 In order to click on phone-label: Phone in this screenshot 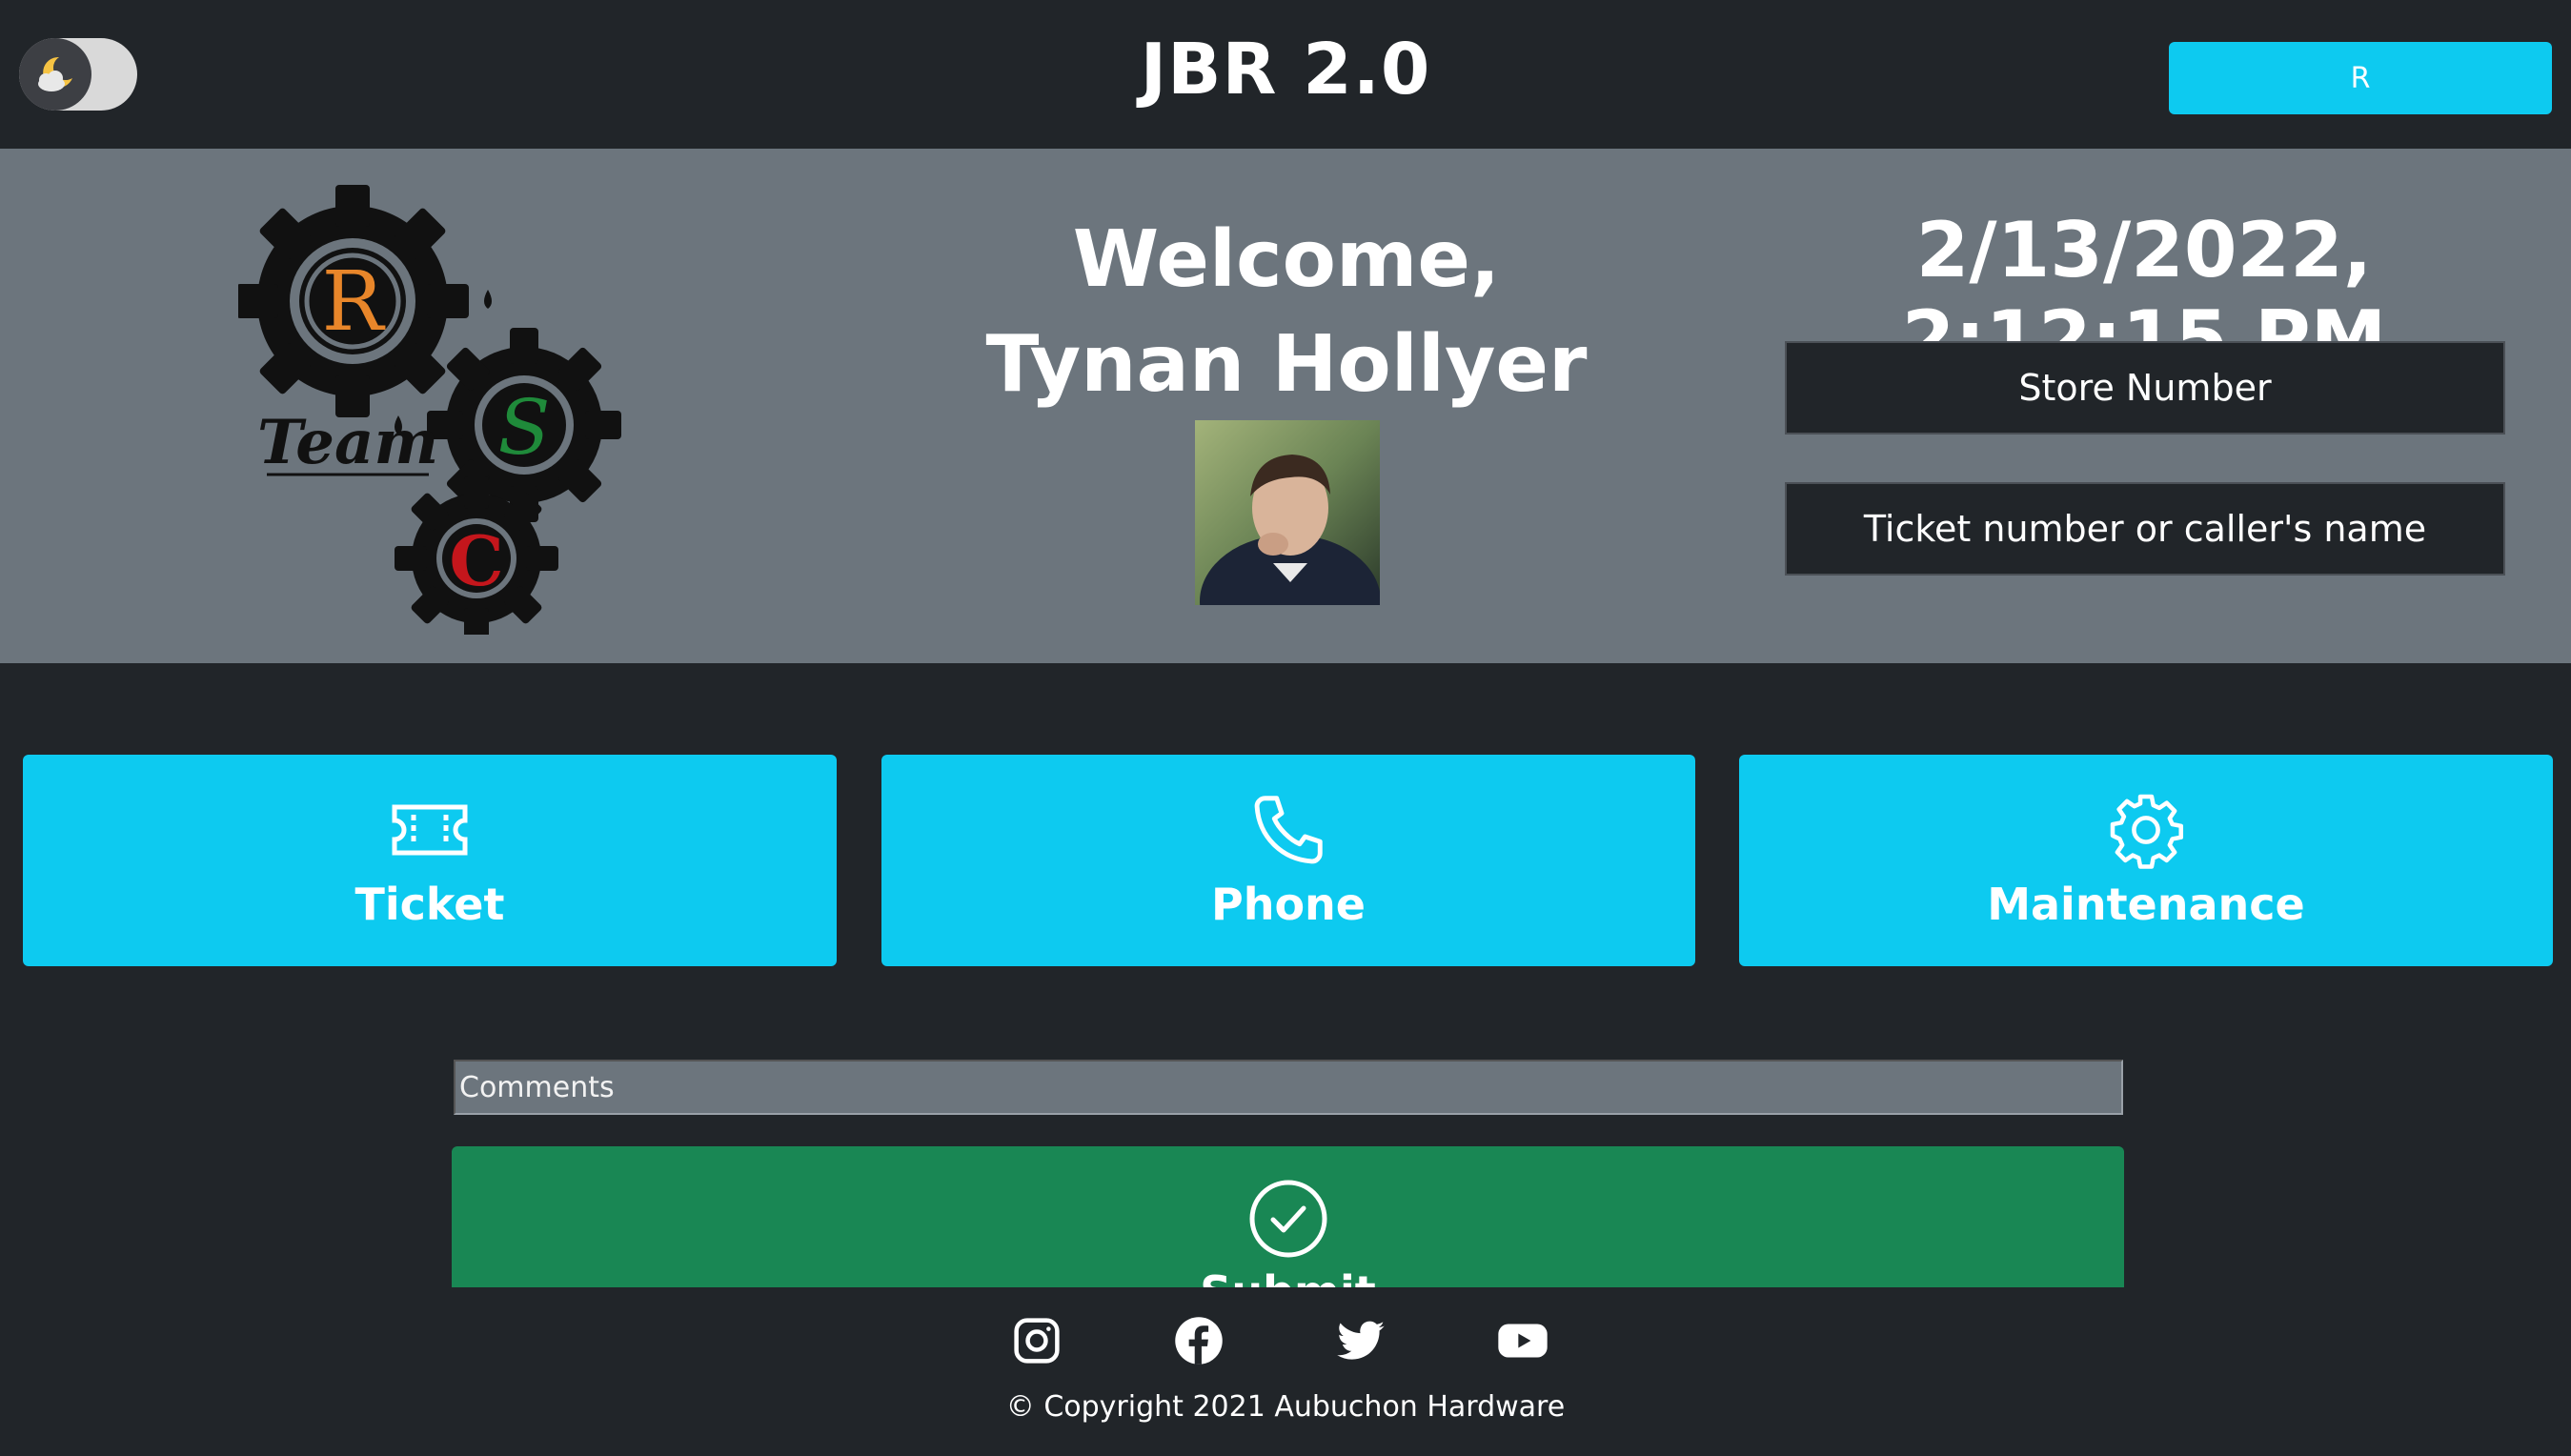, I will do `click(1288, 905)`.